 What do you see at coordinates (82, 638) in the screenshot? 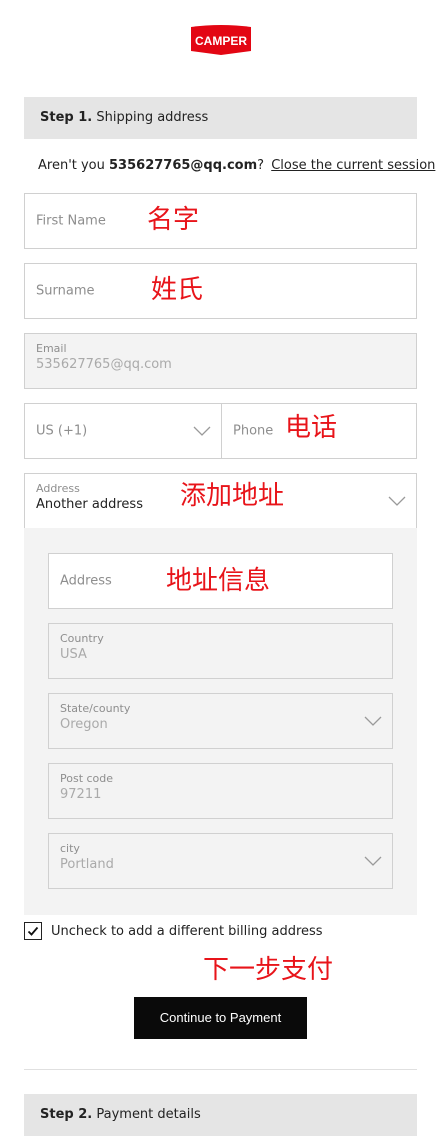
I see `country-label: Country` at bounding box center [82, 638].